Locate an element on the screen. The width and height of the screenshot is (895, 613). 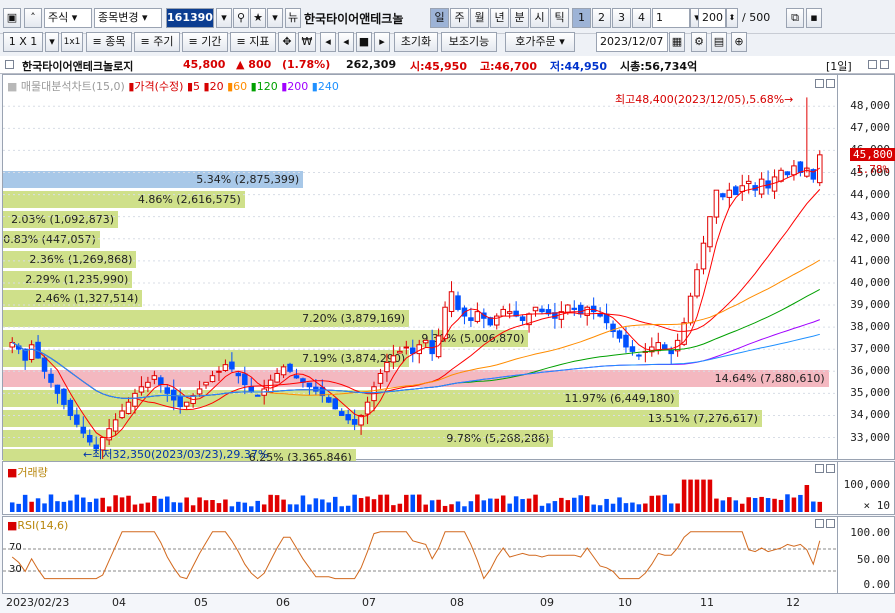
prev-icon: ◂ is located at coordinates (346, 42).